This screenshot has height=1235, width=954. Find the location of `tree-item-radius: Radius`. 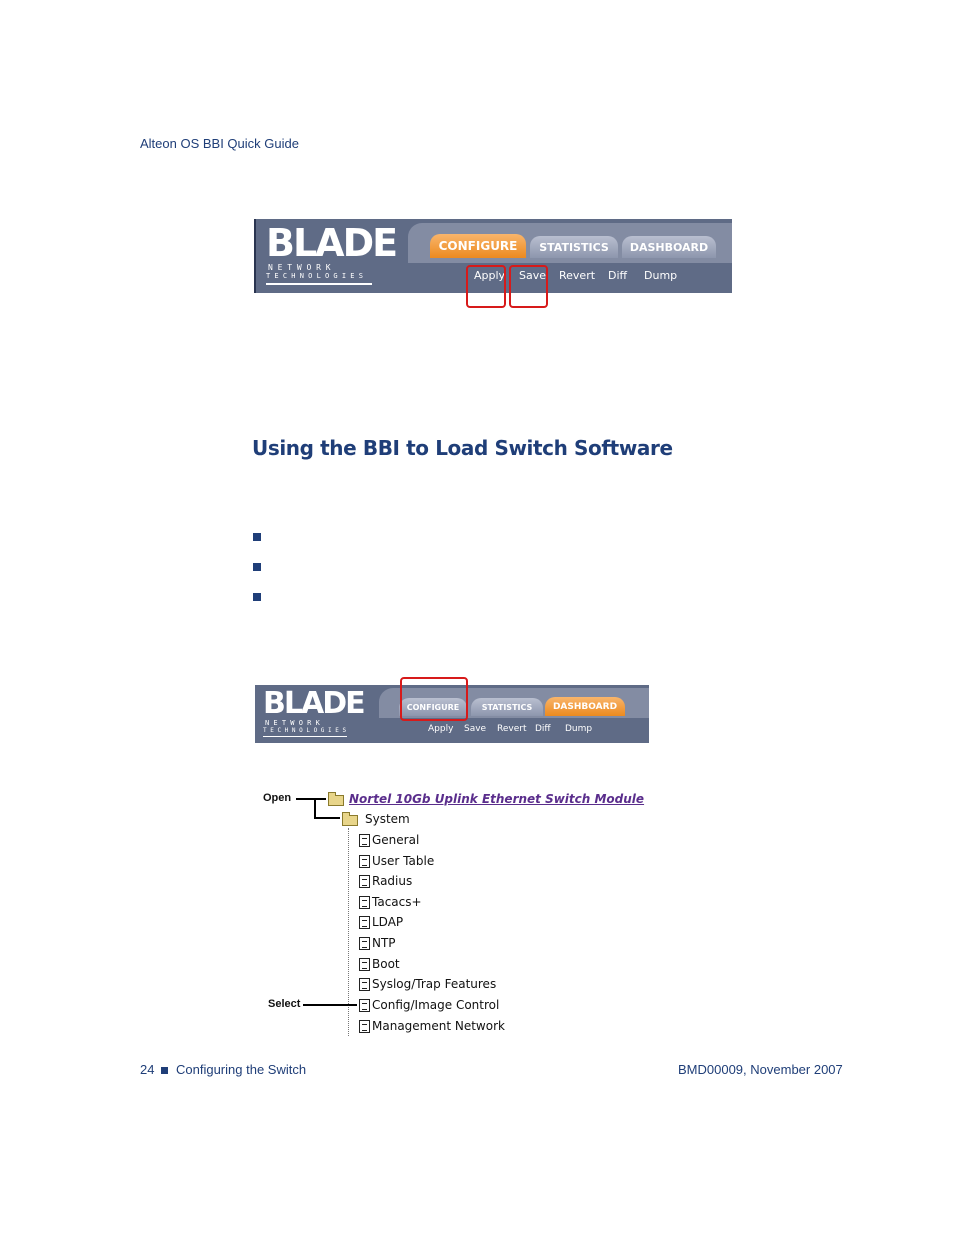

tree-item-radius: Radius is located at coordinates (392, 881).